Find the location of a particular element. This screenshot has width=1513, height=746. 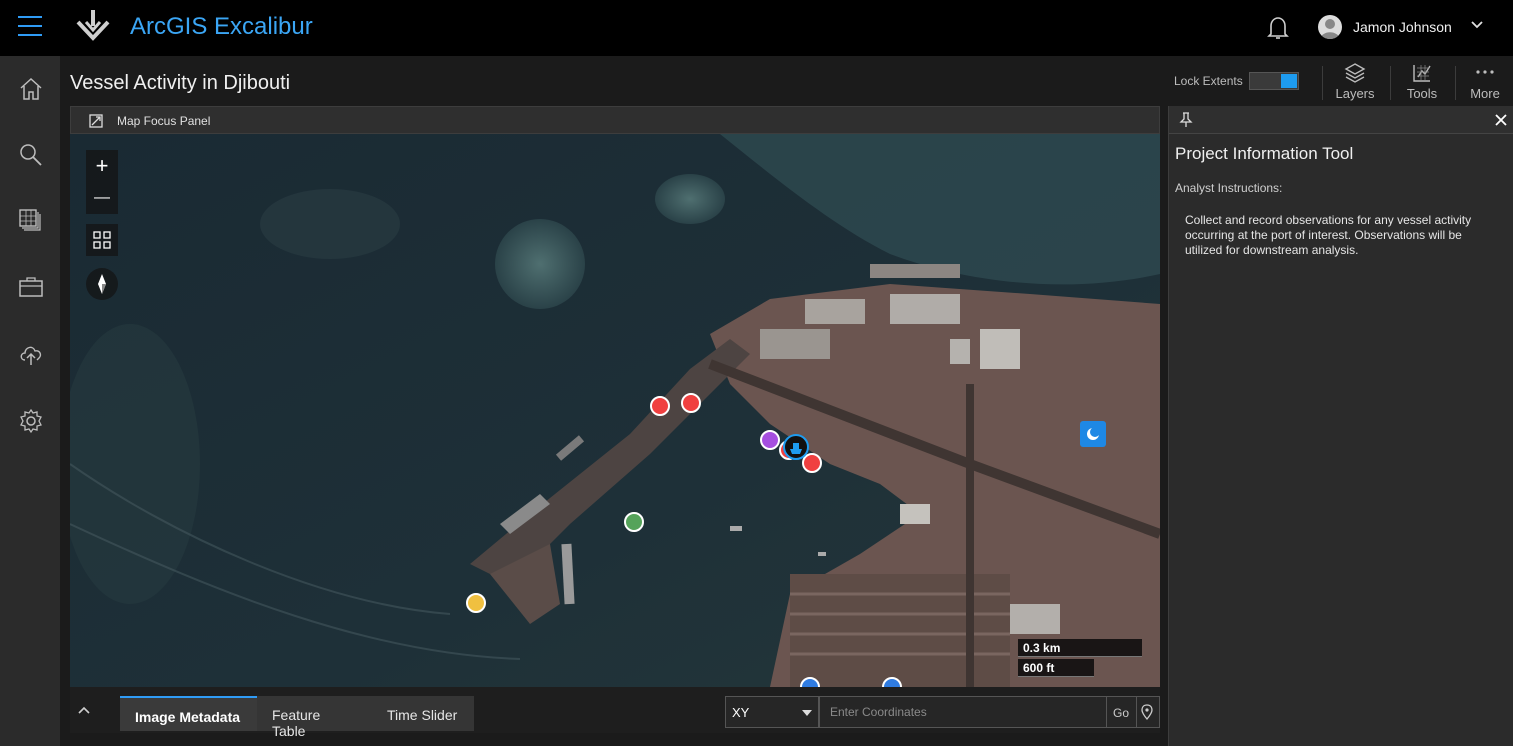

compass-button is located at coordinates (102, 284).